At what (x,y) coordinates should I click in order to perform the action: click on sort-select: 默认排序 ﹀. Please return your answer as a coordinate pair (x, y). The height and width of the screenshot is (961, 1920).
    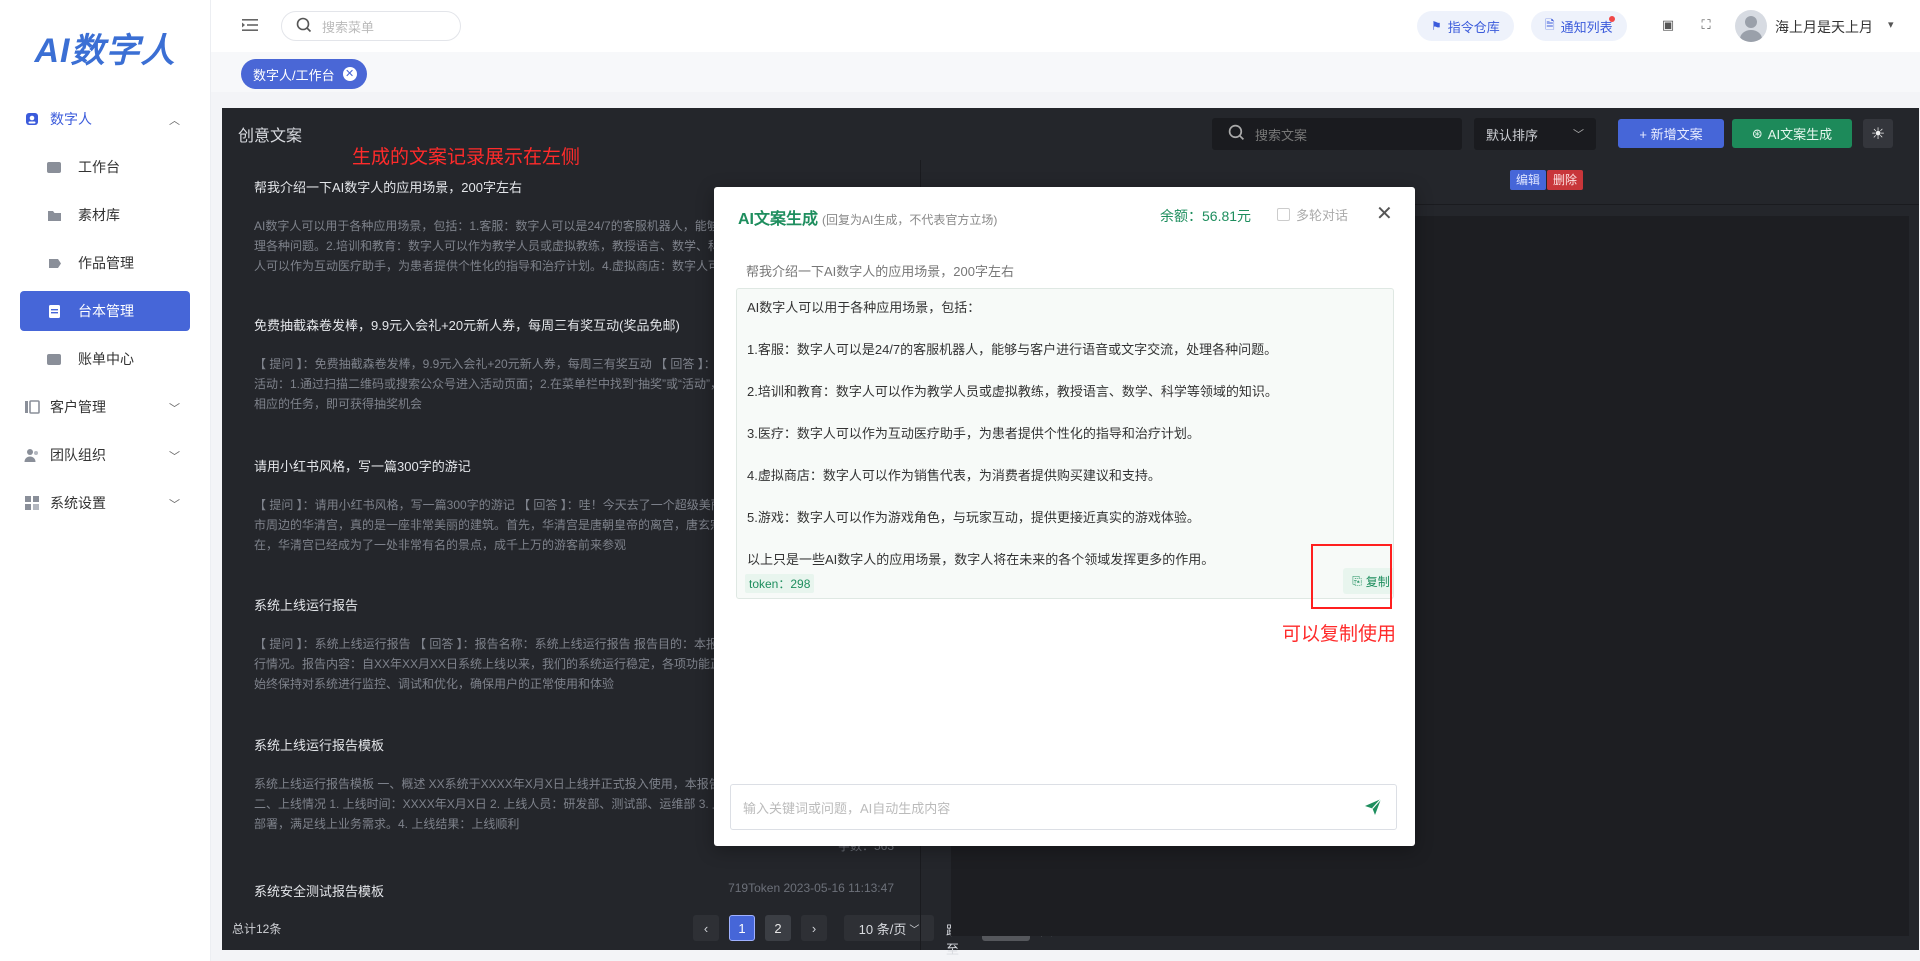
    Looking at the image, I should click on (1535, 134).